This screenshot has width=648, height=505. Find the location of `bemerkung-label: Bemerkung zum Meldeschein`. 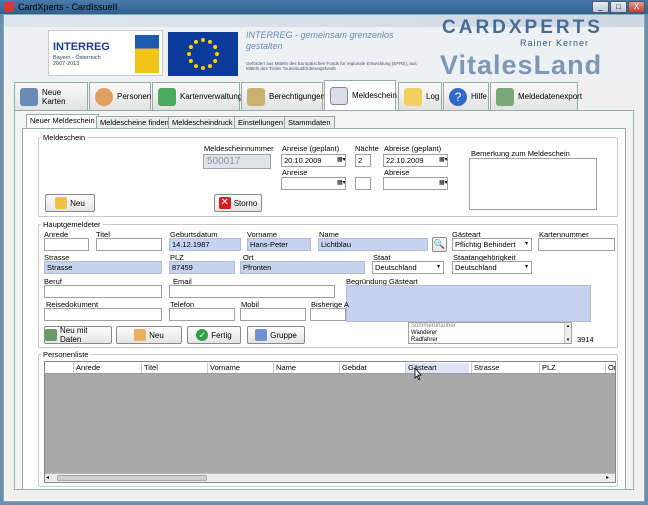

bemerkung-label: Bemerkung zum Meldeschein is located at coordinates (520, 153).